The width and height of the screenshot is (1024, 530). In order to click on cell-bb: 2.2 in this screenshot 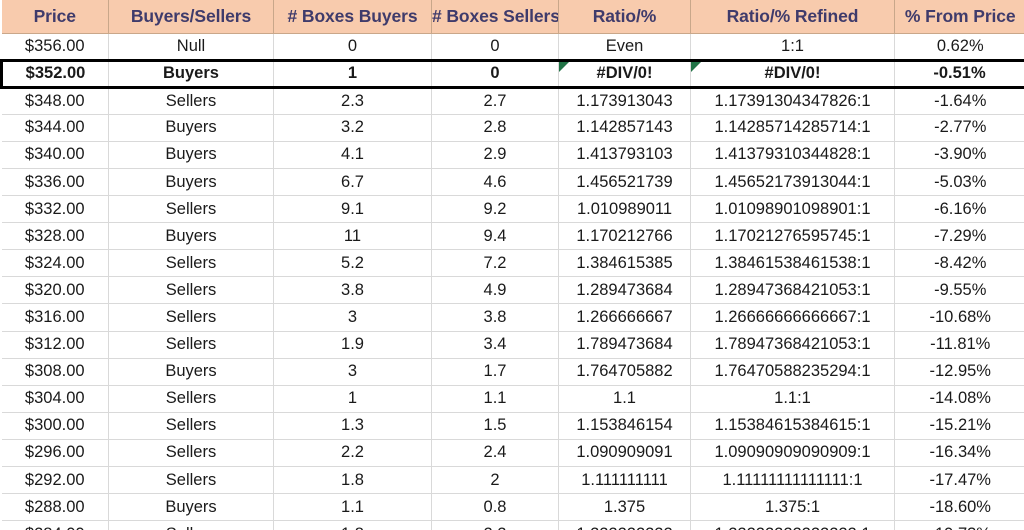, I will do `click(352, 453)`.